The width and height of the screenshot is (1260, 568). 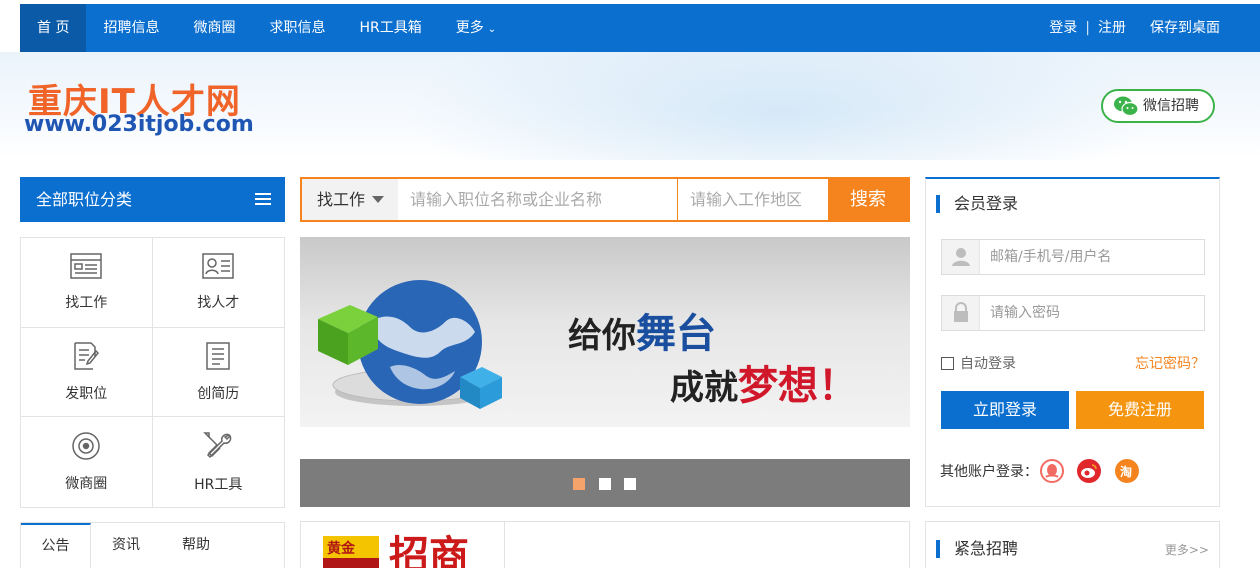 What do you see at coordinates (947, 363) in the screenshot?
I see `auto-login-checkbox` at bounding box center [947, 363].